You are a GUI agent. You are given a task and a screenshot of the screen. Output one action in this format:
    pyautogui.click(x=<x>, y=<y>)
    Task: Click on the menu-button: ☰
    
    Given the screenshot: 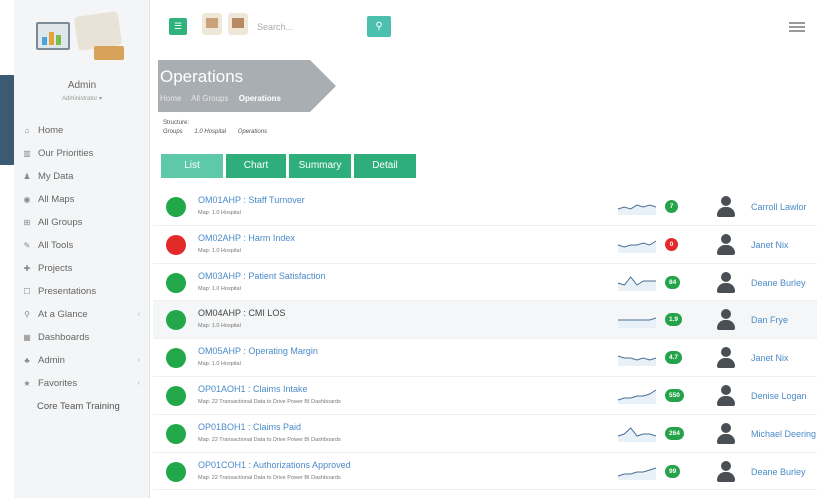 What is the action you would take?
    pyautogui.click(x=178, y=26)
    